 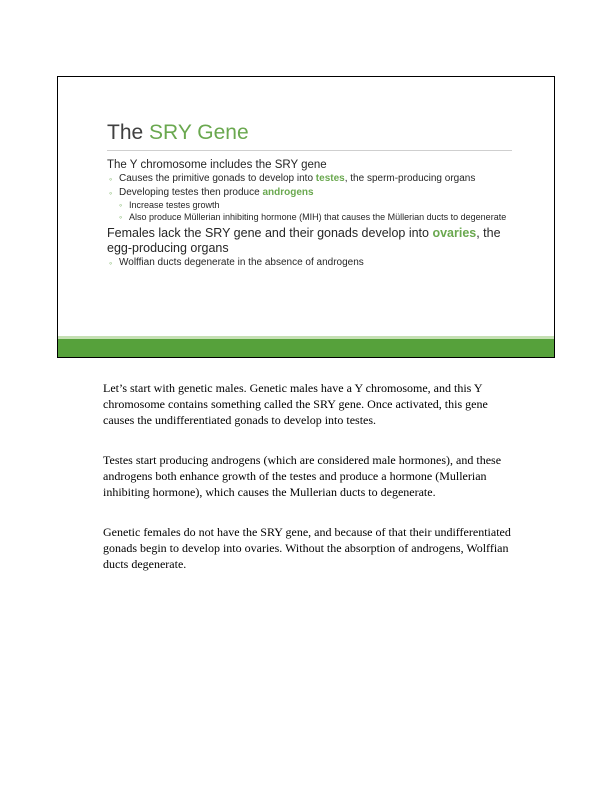 What do you see at coordinates (306, 348) in the screenshot?
I see `footer-bar` at bounding box center [306, 348].